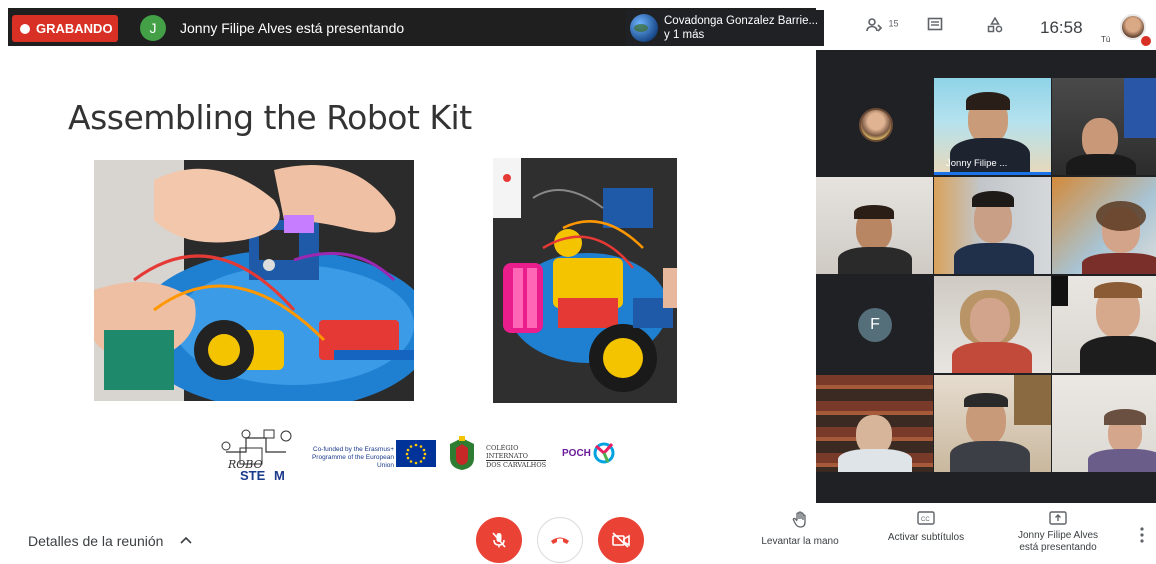 This screenshot has height=564, width=1156. I want to click on presenting-label-1: Jonny Filipe Alves, so click(1058, 535).